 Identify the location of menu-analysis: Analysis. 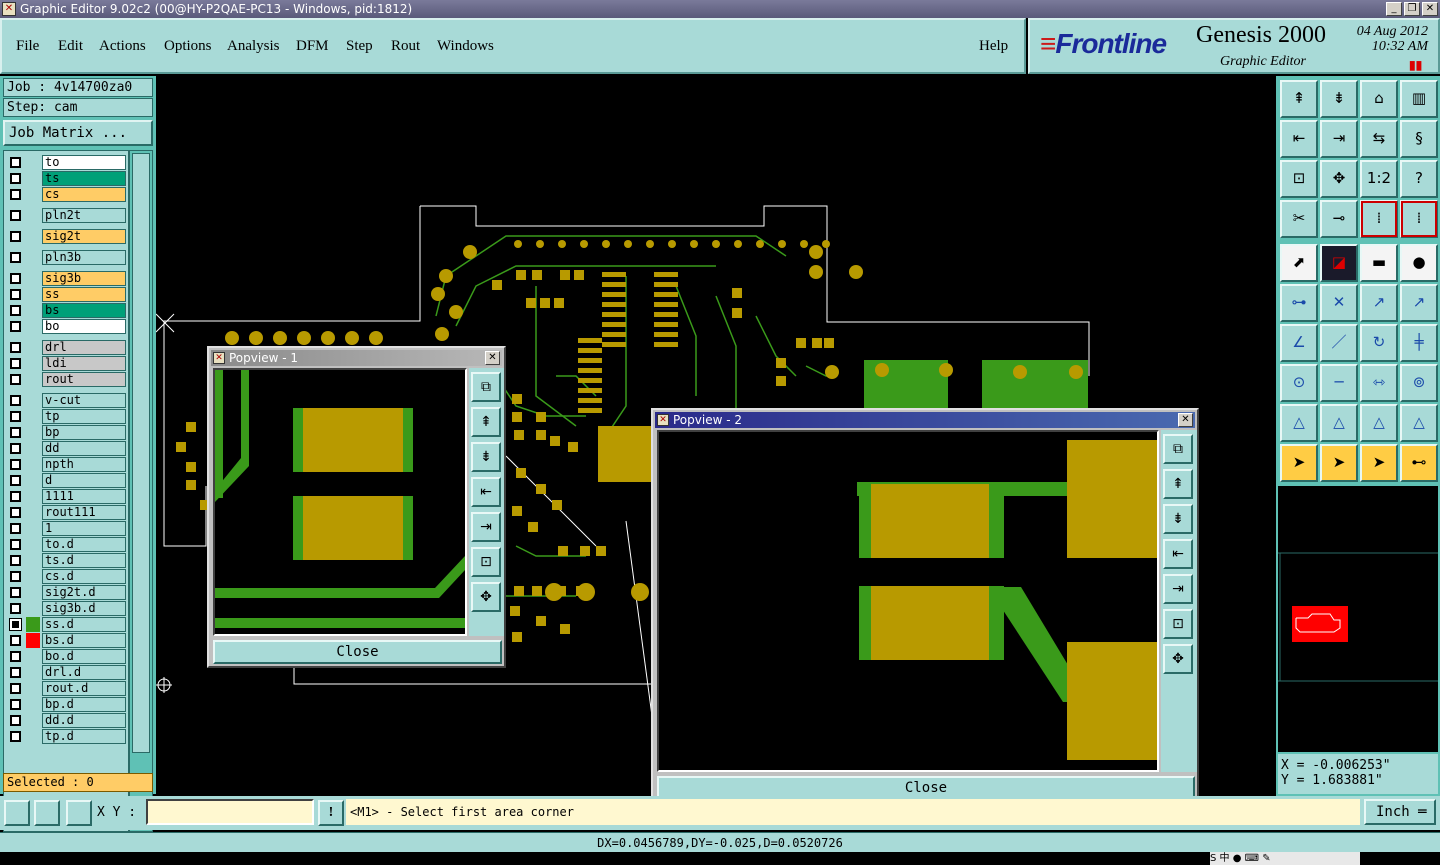
(253, 46).